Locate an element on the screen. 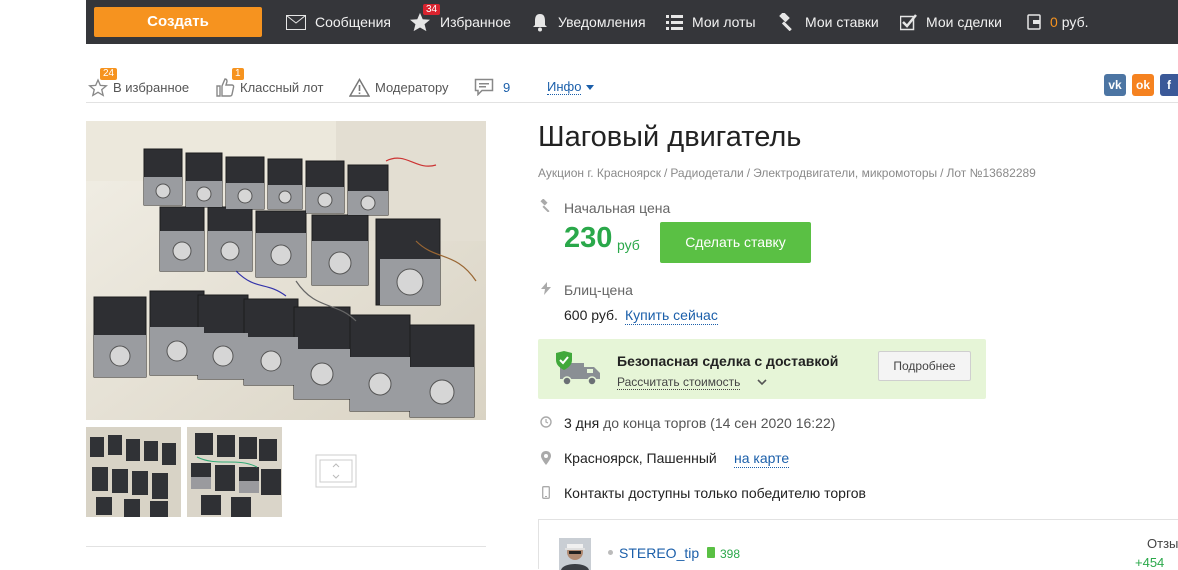 The width and height of the screenshot is (1178, 570). start-price-label: Начальная цена is located at coordinates (617, 208).